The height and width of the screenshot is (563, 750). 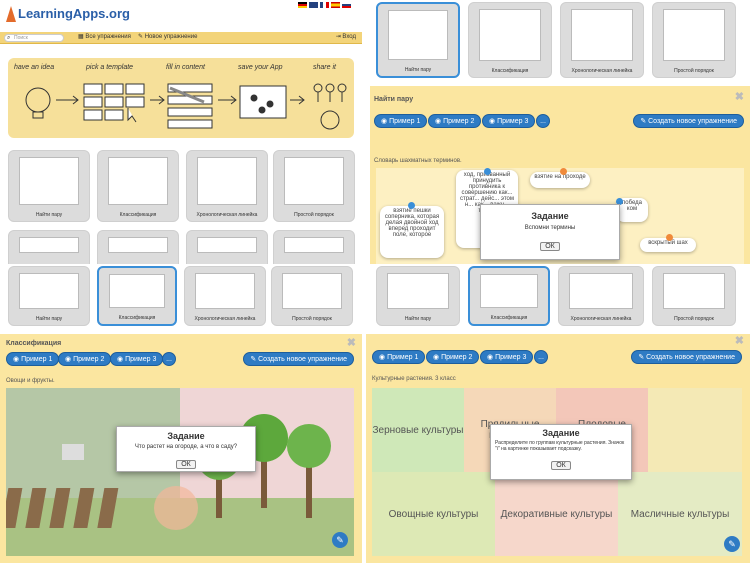 I want to click on panel-title: Найти пару, so click(x=394, y=99).